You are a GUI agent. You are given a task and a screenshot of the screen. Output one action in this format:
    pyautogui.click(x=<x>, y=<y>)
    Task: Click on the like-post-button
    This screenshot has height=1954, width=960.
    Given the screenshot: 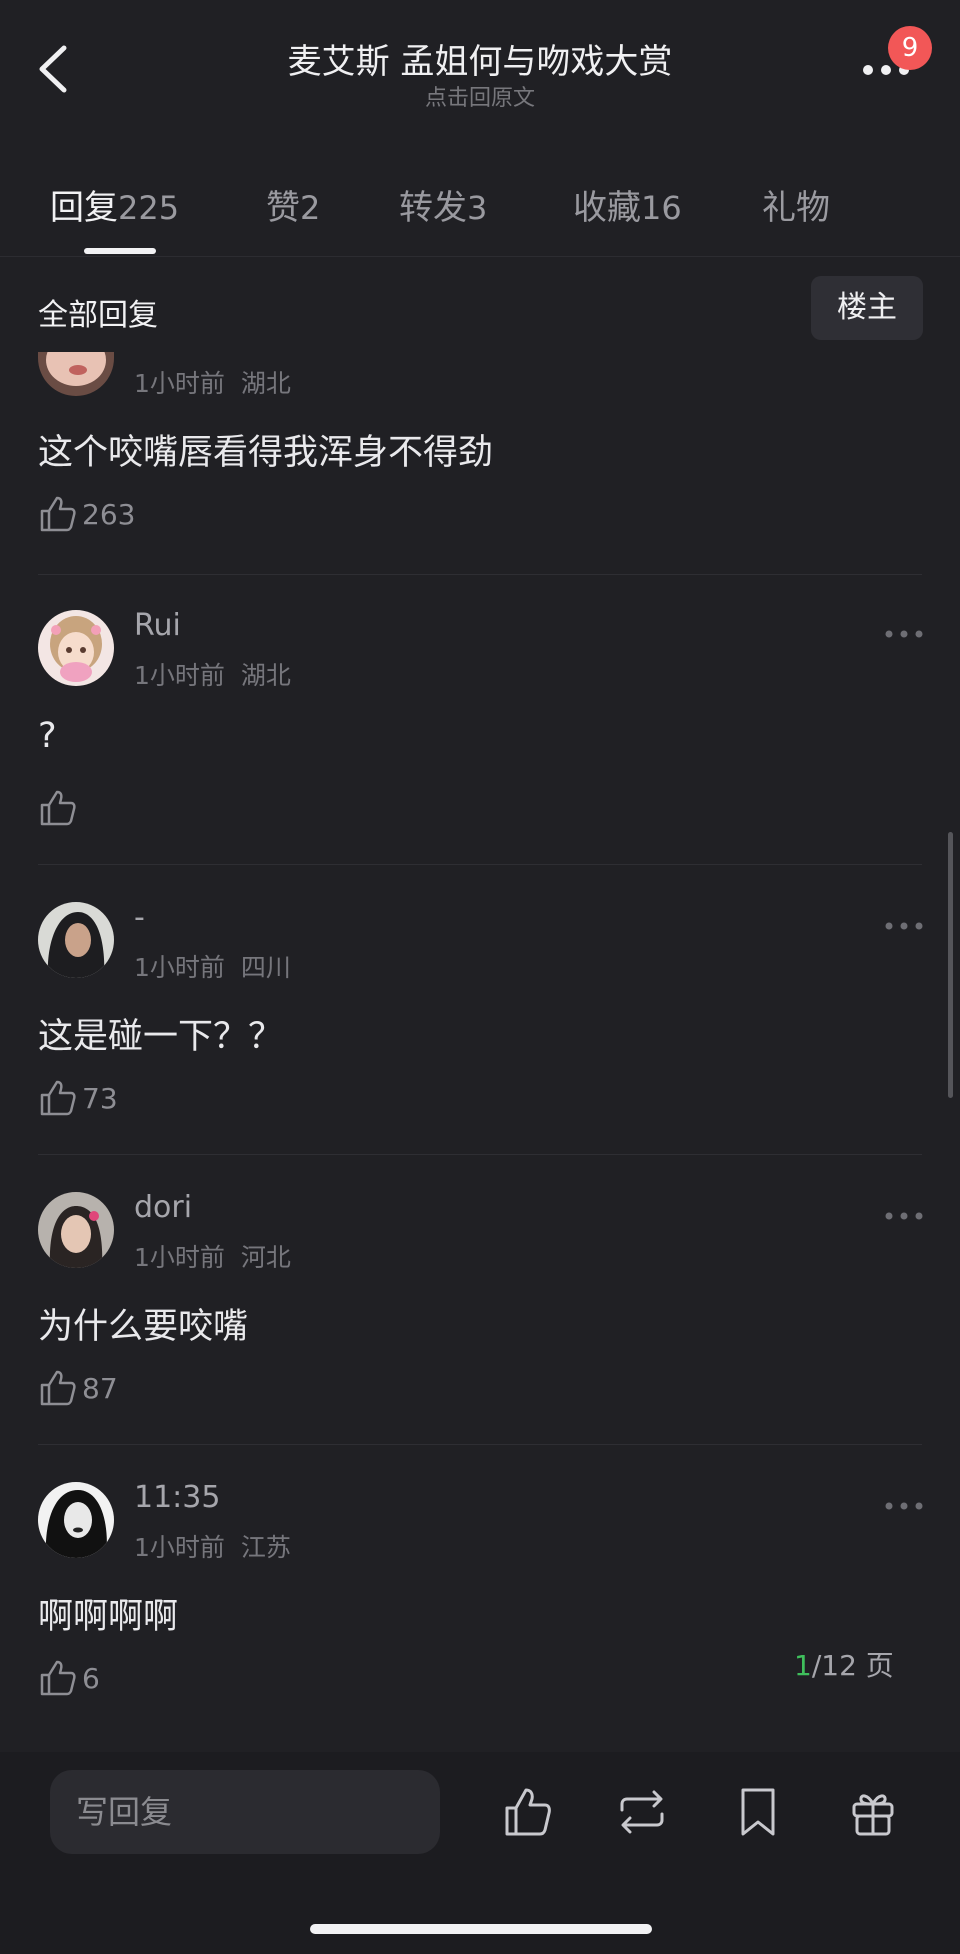 What is the action you would take?
    pyautogui.click(x=528, y=1812)
    